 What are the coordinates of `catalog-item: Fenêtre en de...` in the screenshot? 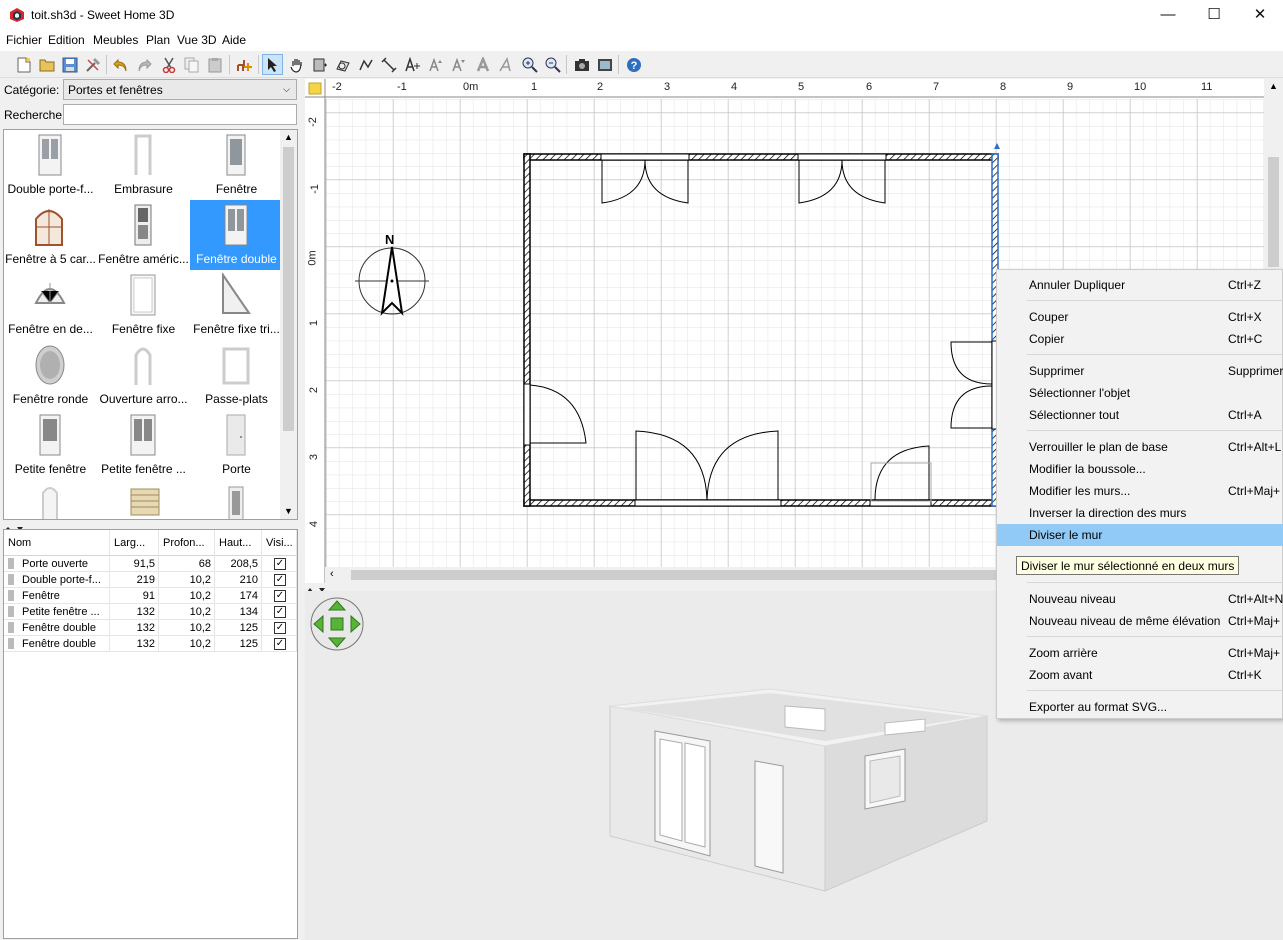 It's located at (50, 305).